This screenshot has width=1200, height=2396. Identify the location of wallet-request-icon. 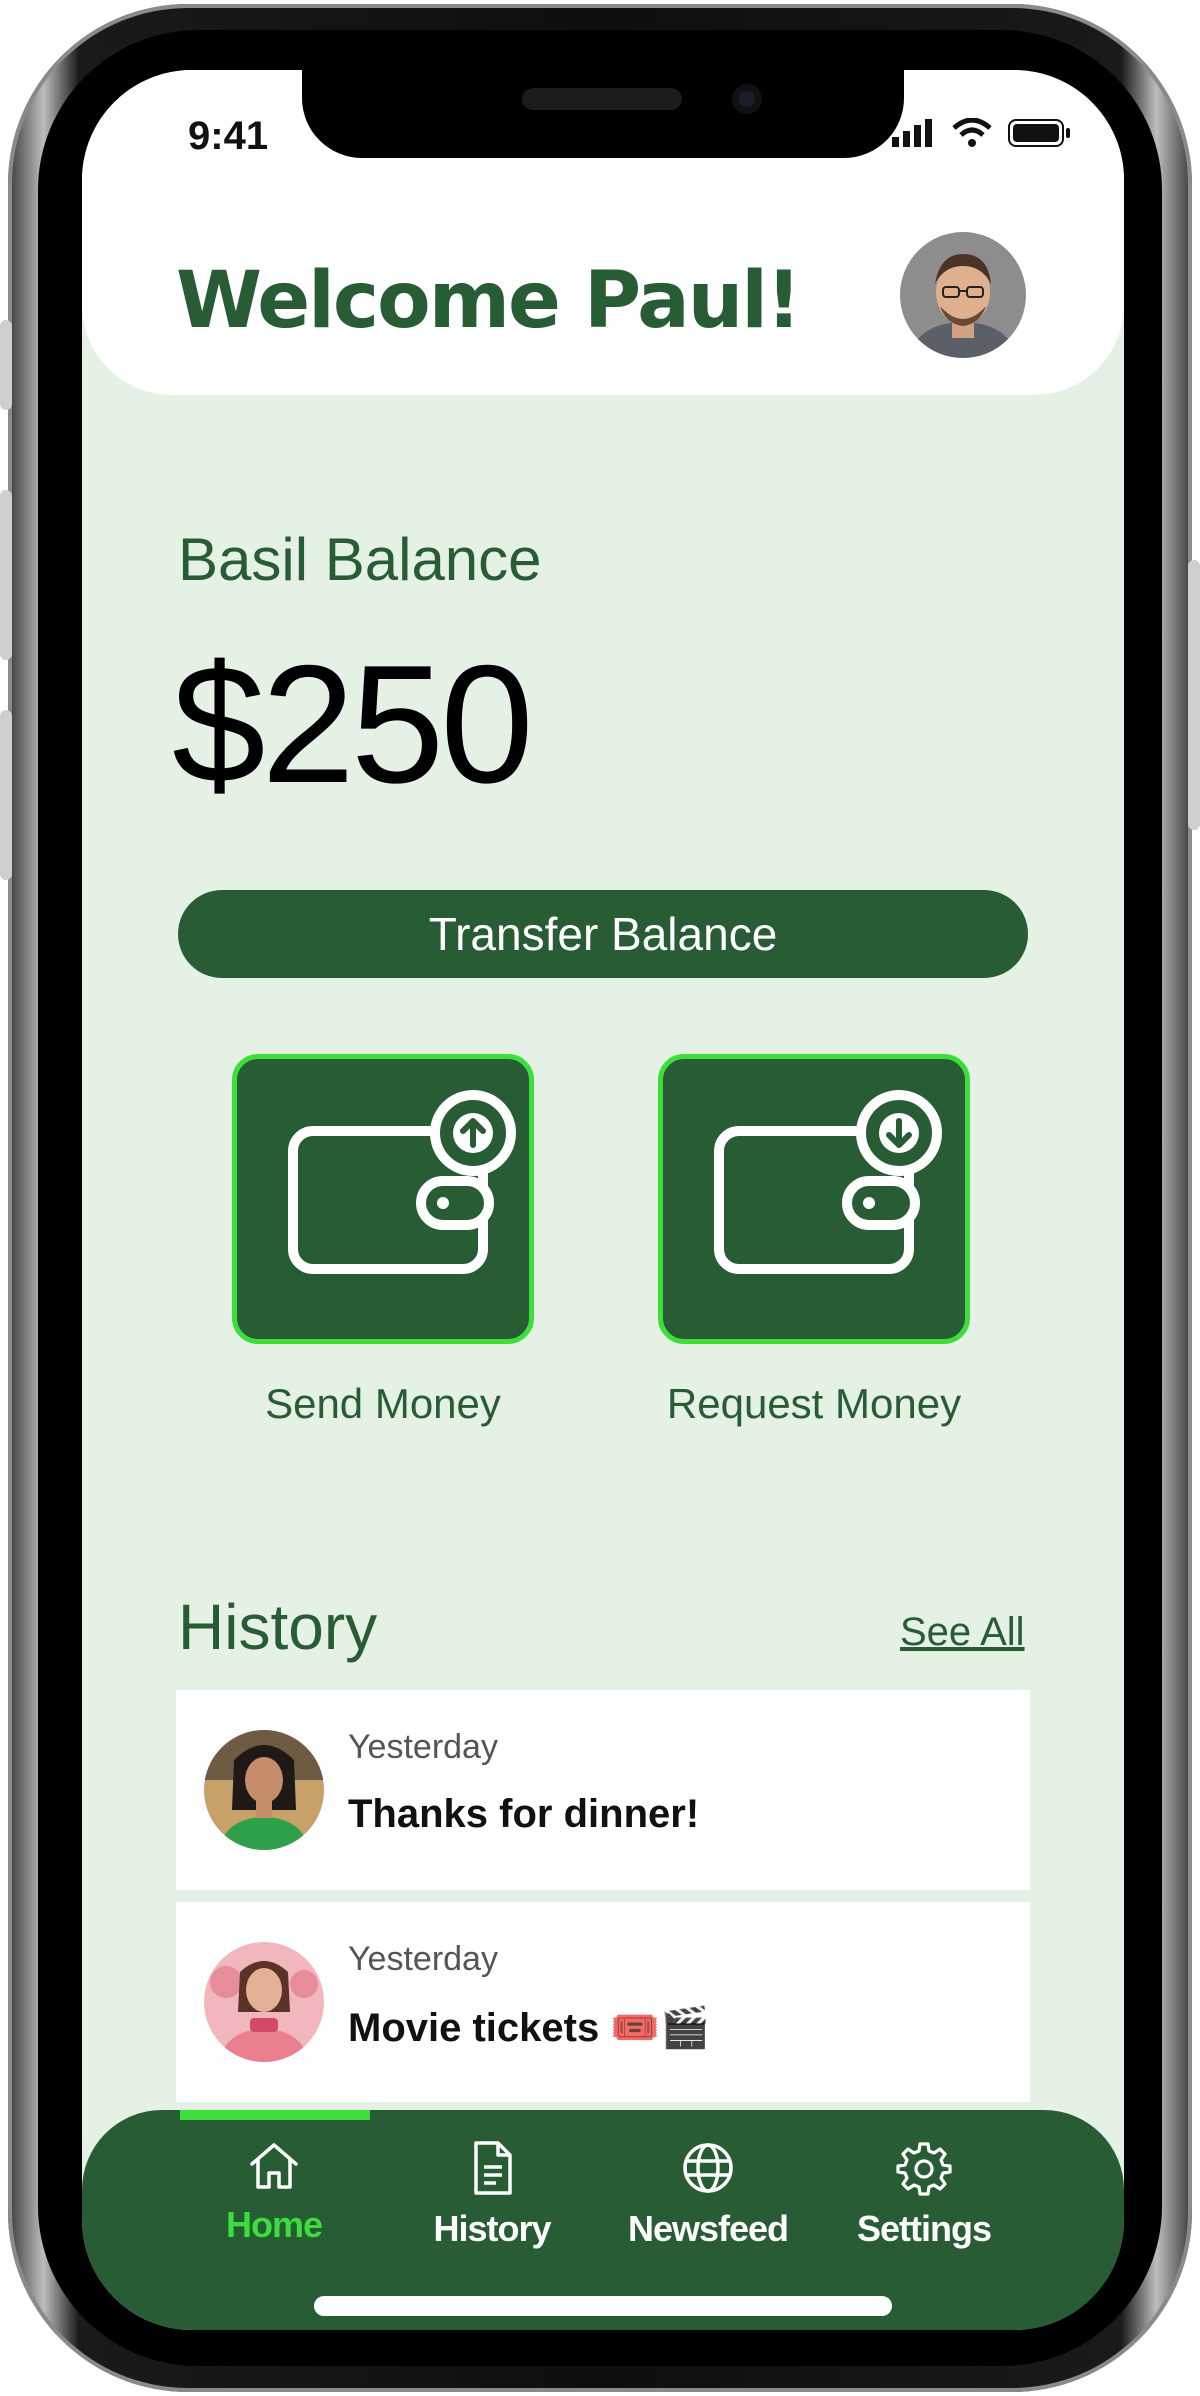
(828, 1182).